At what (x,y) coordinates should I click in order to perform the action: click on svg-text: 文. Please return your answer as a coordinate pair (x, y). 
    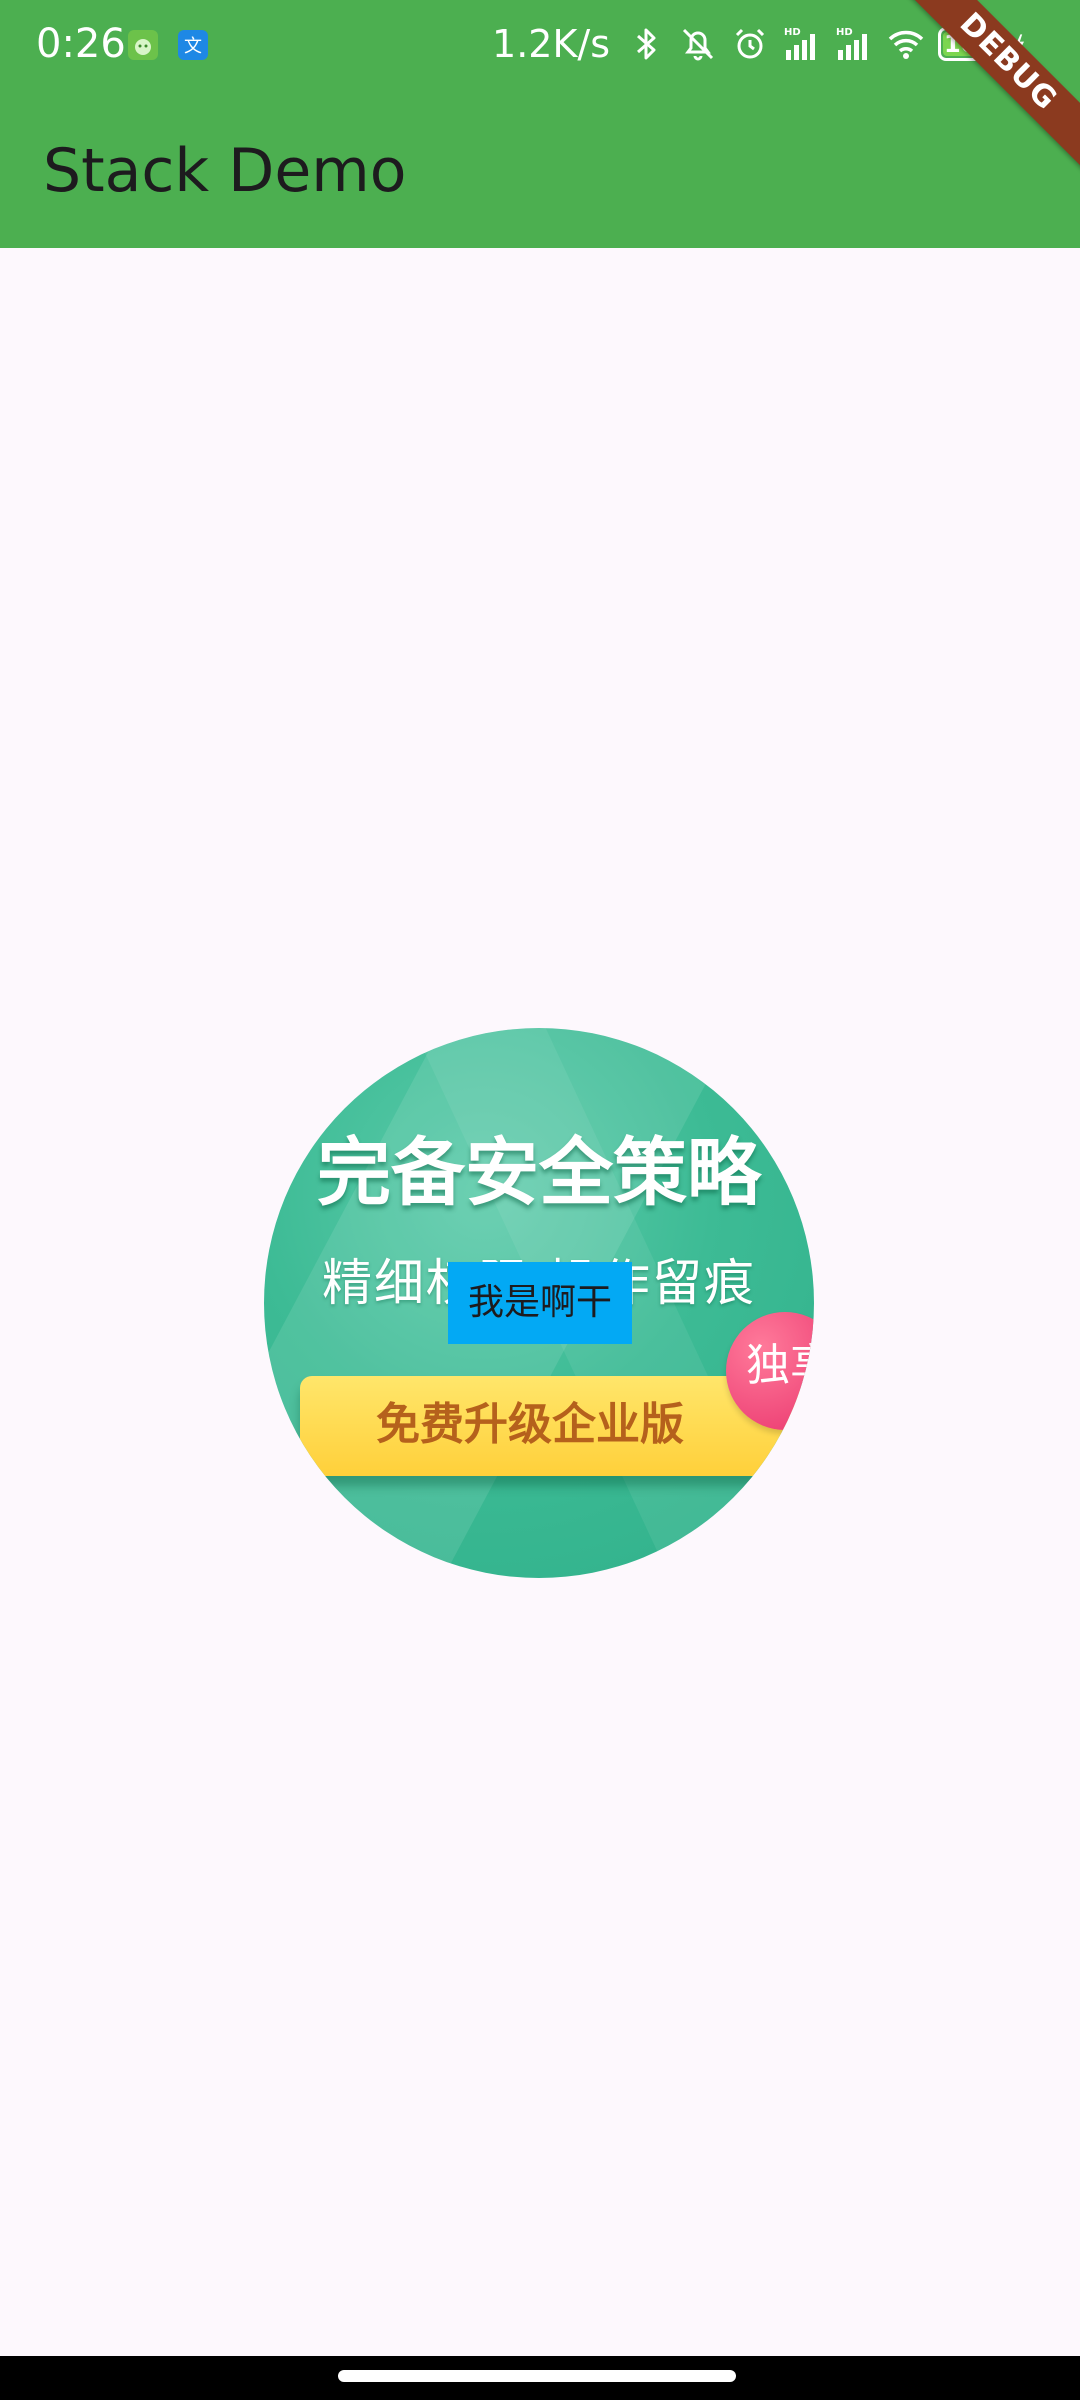
    Looking at the image, I should click on (193, 46).